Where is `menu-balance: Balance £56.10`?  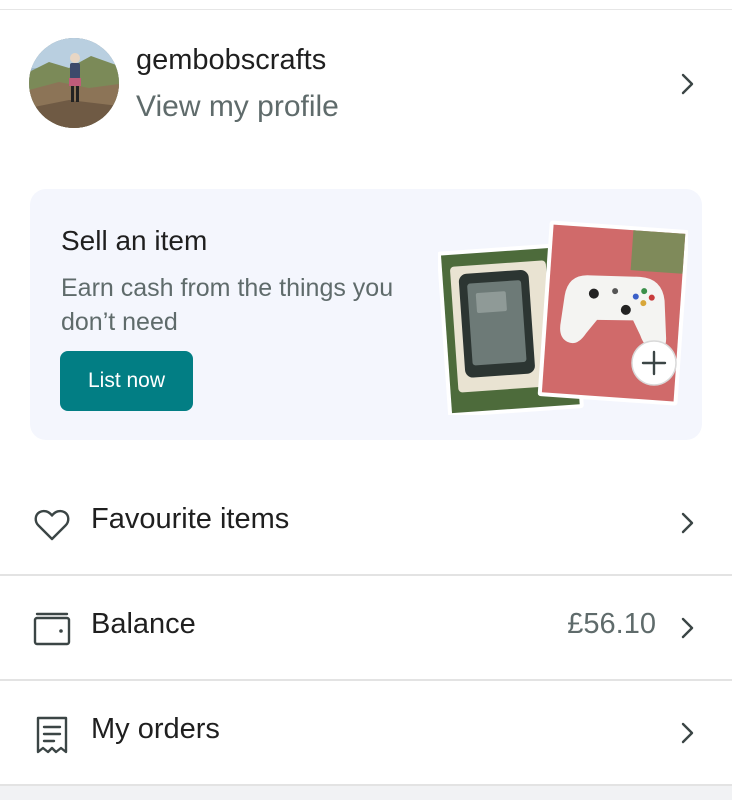 menu-balance: Balance £56.10 is located at coordinates (366, 628).